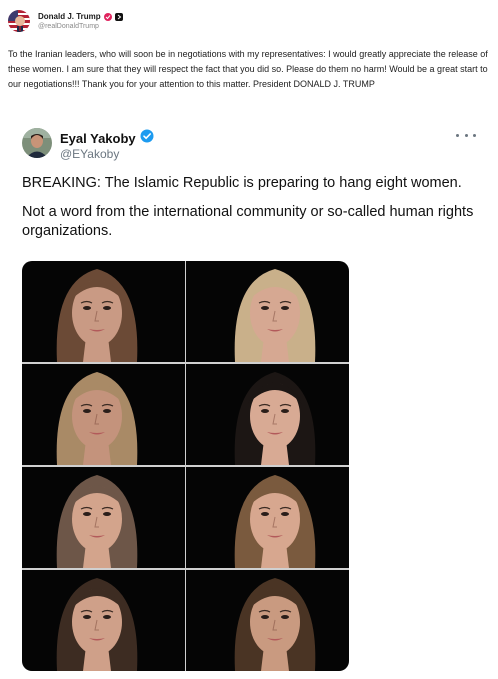  I want to click on quoted-name-row: Eyal Yakoby, so click(107, 138).